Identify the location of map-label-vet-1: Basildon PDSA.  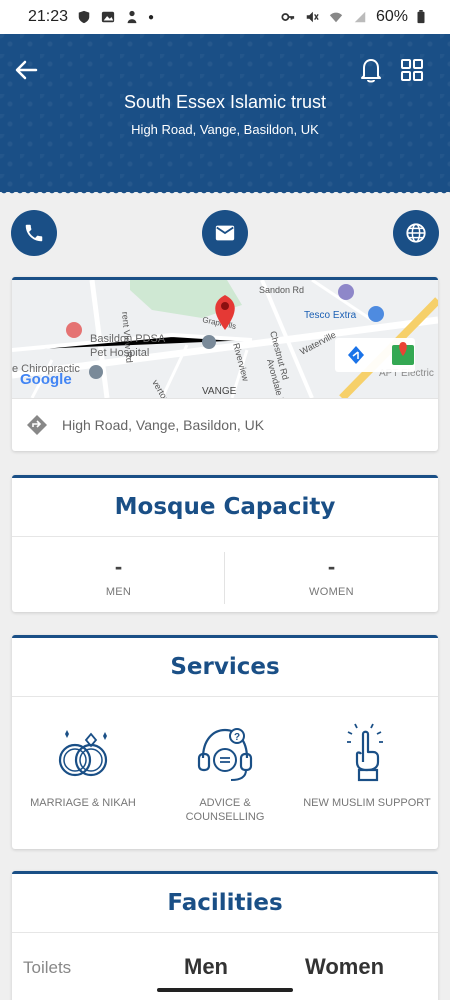
(128, 339).